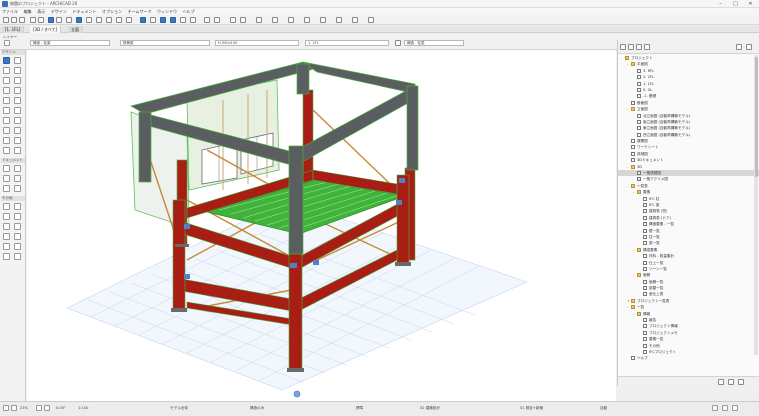 This screenshot has height=416, width=759. Describe the element at coordinates (6, 256) in the screenshot. I see `detail-tool-icon` at that location.